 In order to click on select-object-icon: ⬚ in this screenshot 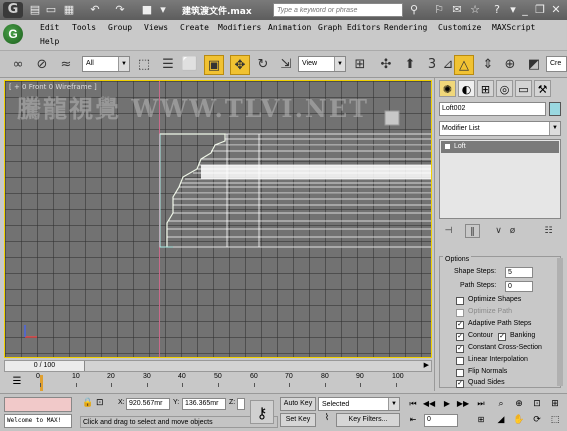, I will do `click(144, 65)`.